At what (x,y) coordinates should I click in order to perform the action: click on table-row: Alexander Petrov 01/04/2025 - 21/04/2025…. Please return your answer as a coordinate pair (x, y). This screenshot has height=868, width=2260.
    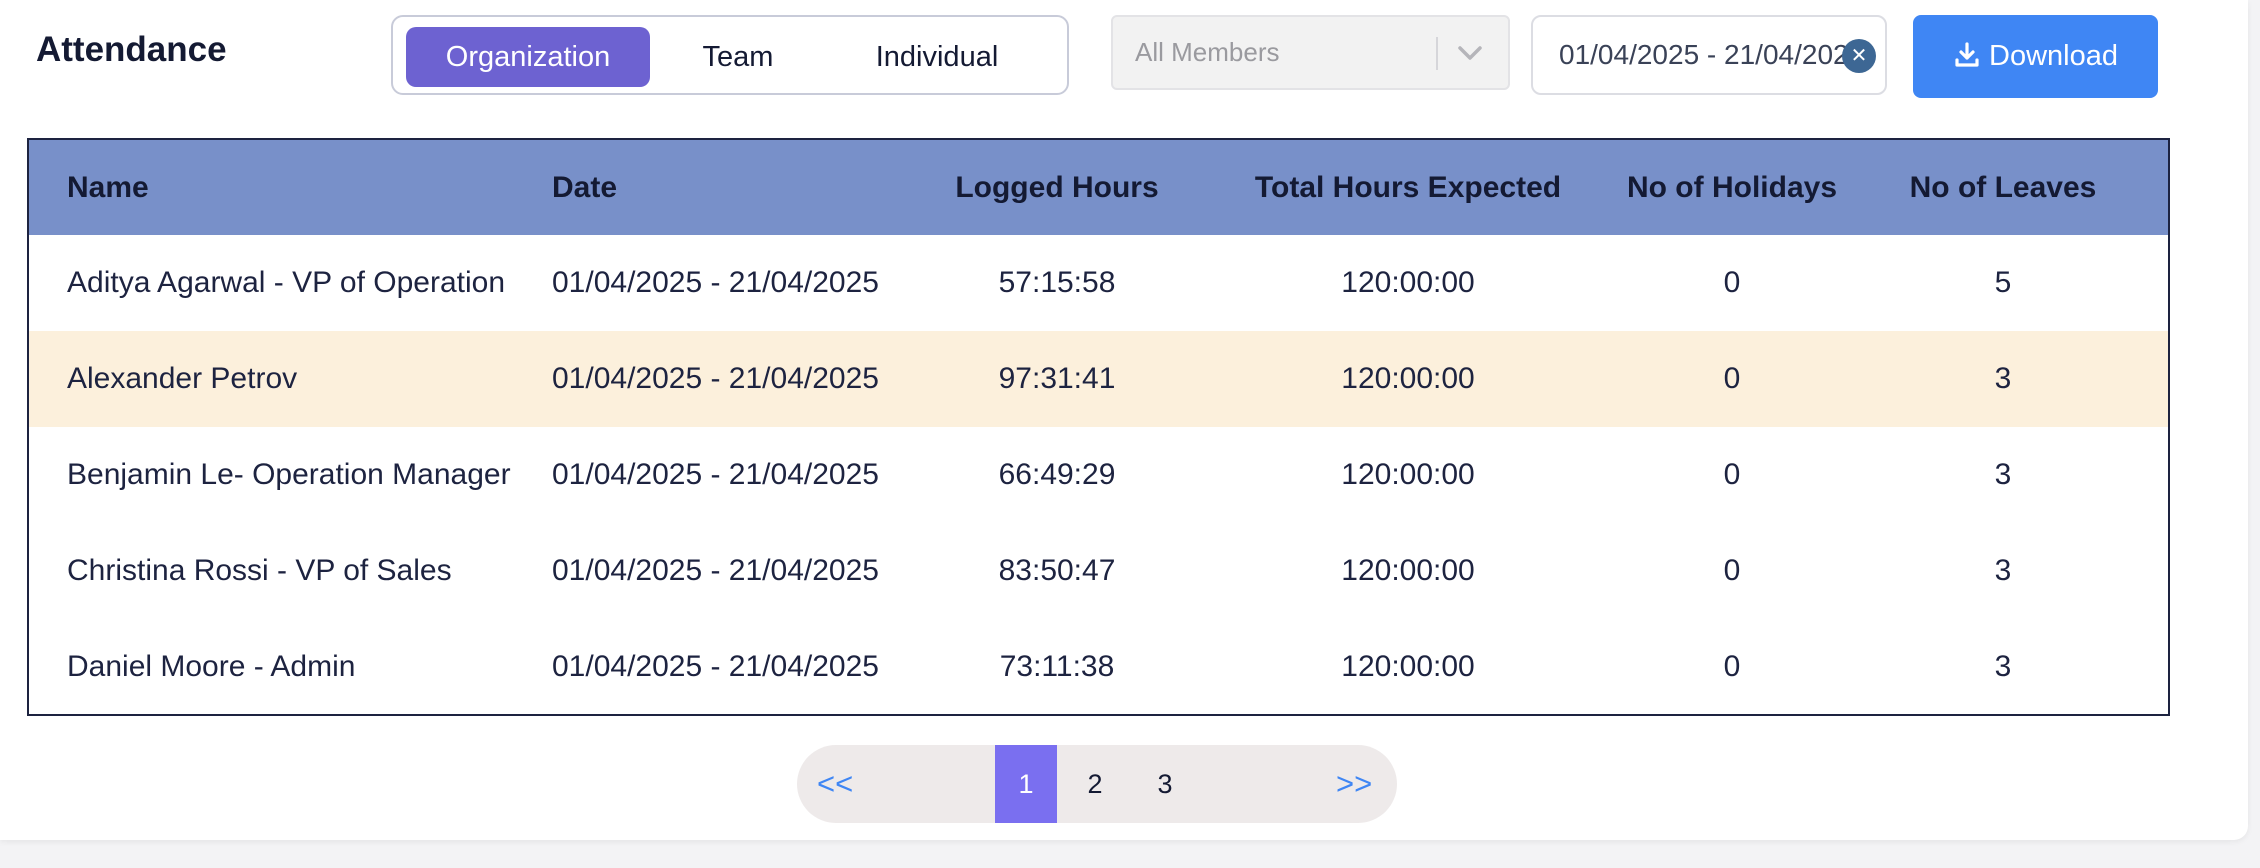
    Looking at the image, I should click on (1098, 379).